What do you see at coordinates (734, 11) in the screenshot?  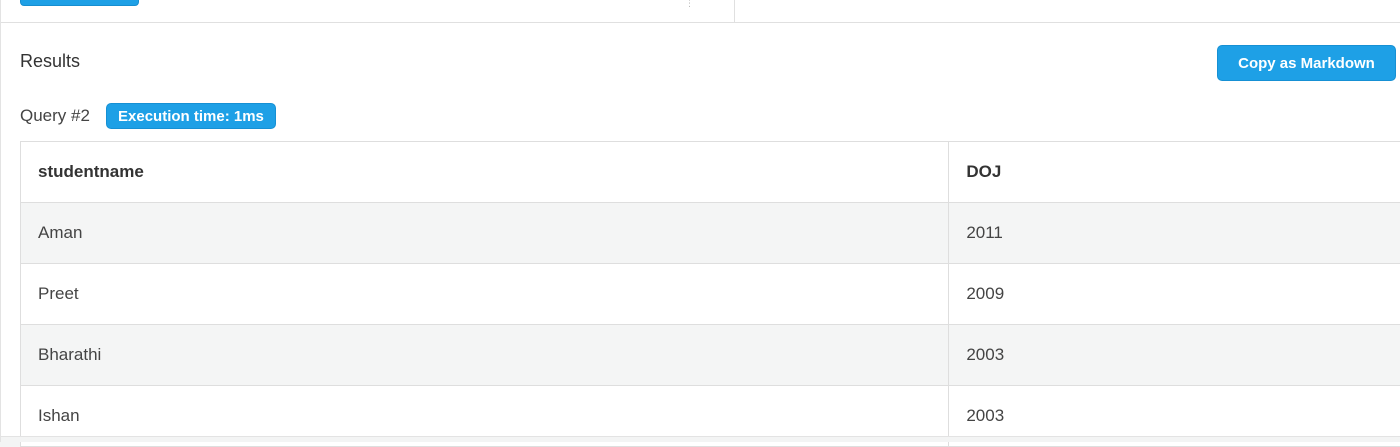 I see `pane-divider` at bounding box center [734, 11].